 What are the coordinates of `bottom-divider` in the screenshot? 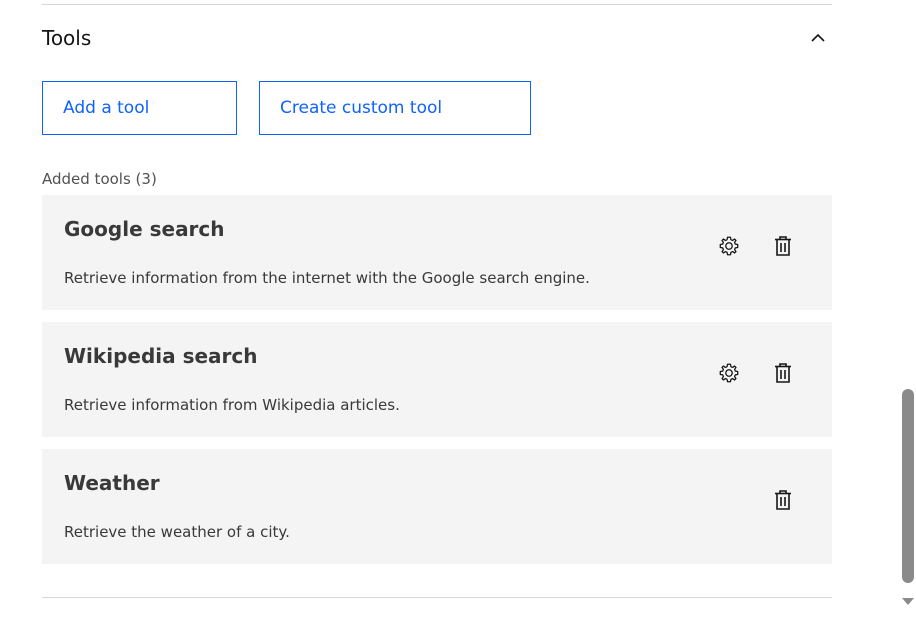 It's located at (437, 597).